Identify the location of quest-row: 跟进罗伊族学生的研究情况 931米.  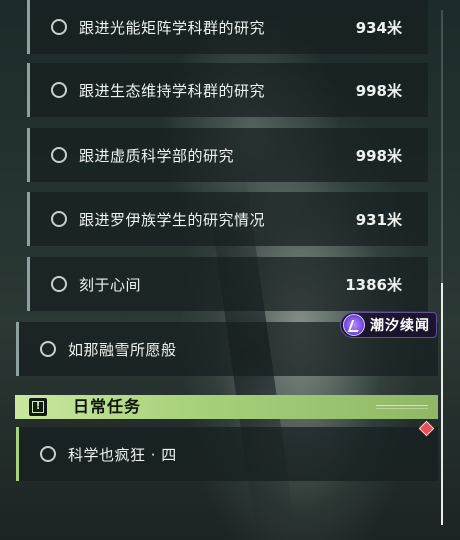
(227, 219).